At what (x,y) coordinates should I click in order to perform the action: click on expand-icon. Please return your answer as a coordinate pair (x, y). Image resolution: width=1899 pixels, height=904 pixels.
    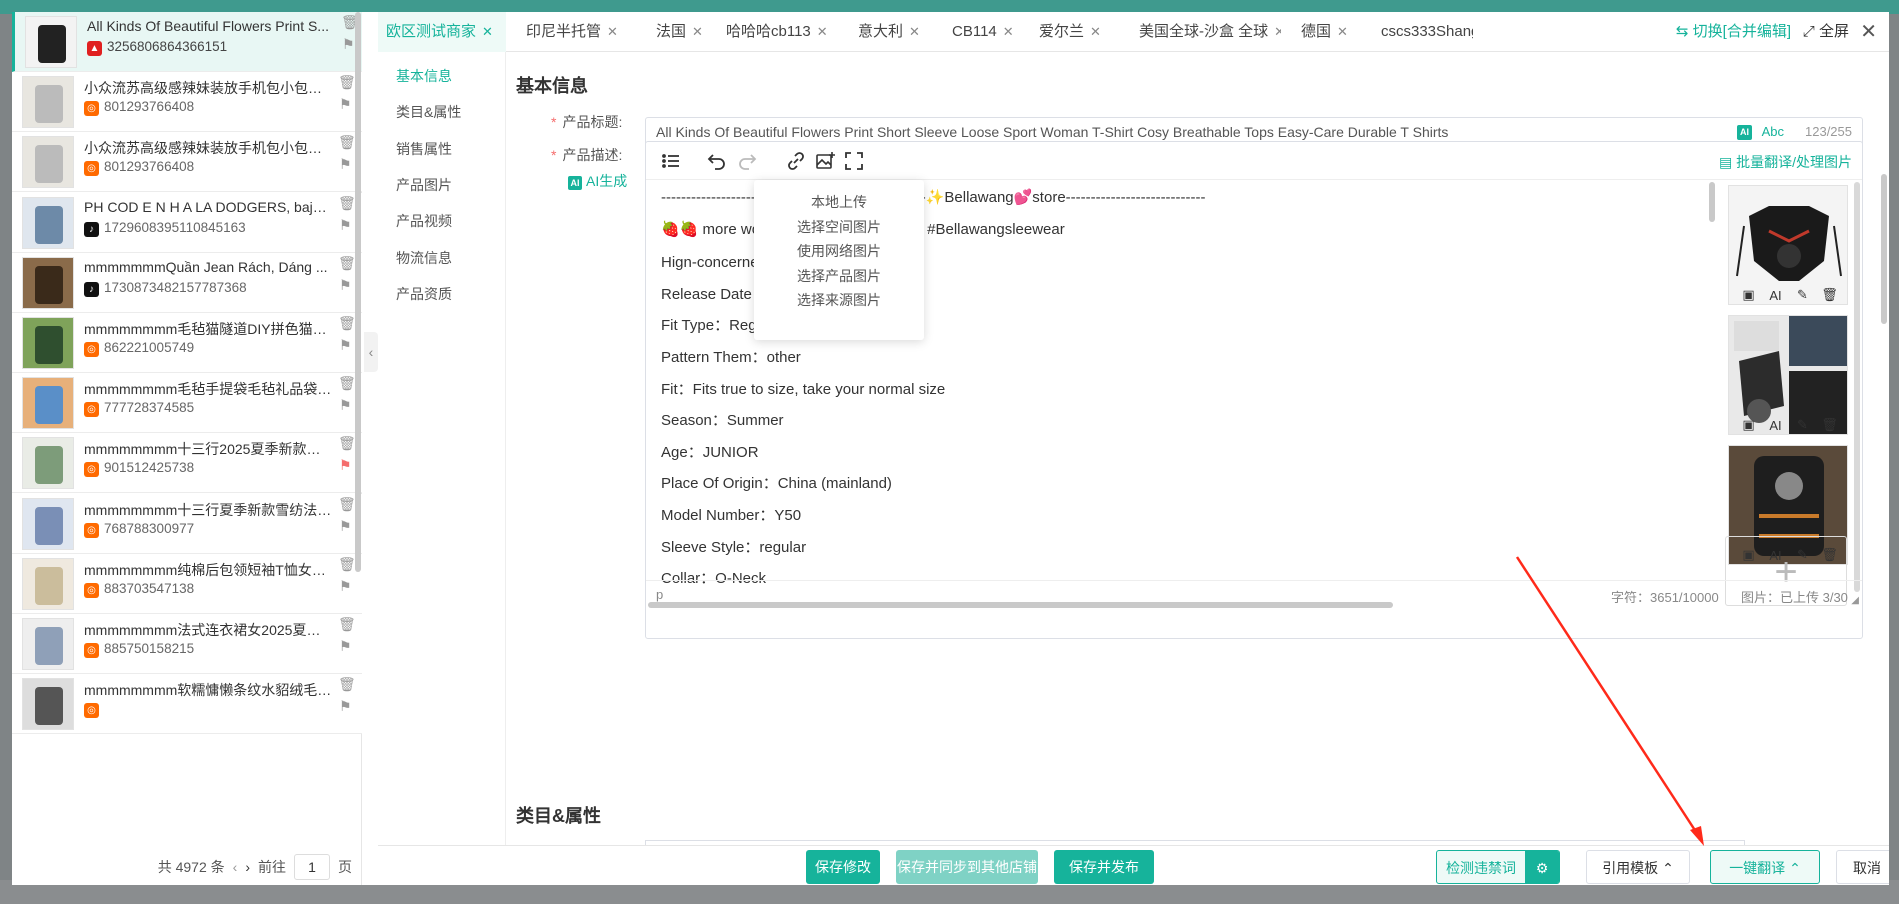
    Looking at the image, I should click on (854, 161).